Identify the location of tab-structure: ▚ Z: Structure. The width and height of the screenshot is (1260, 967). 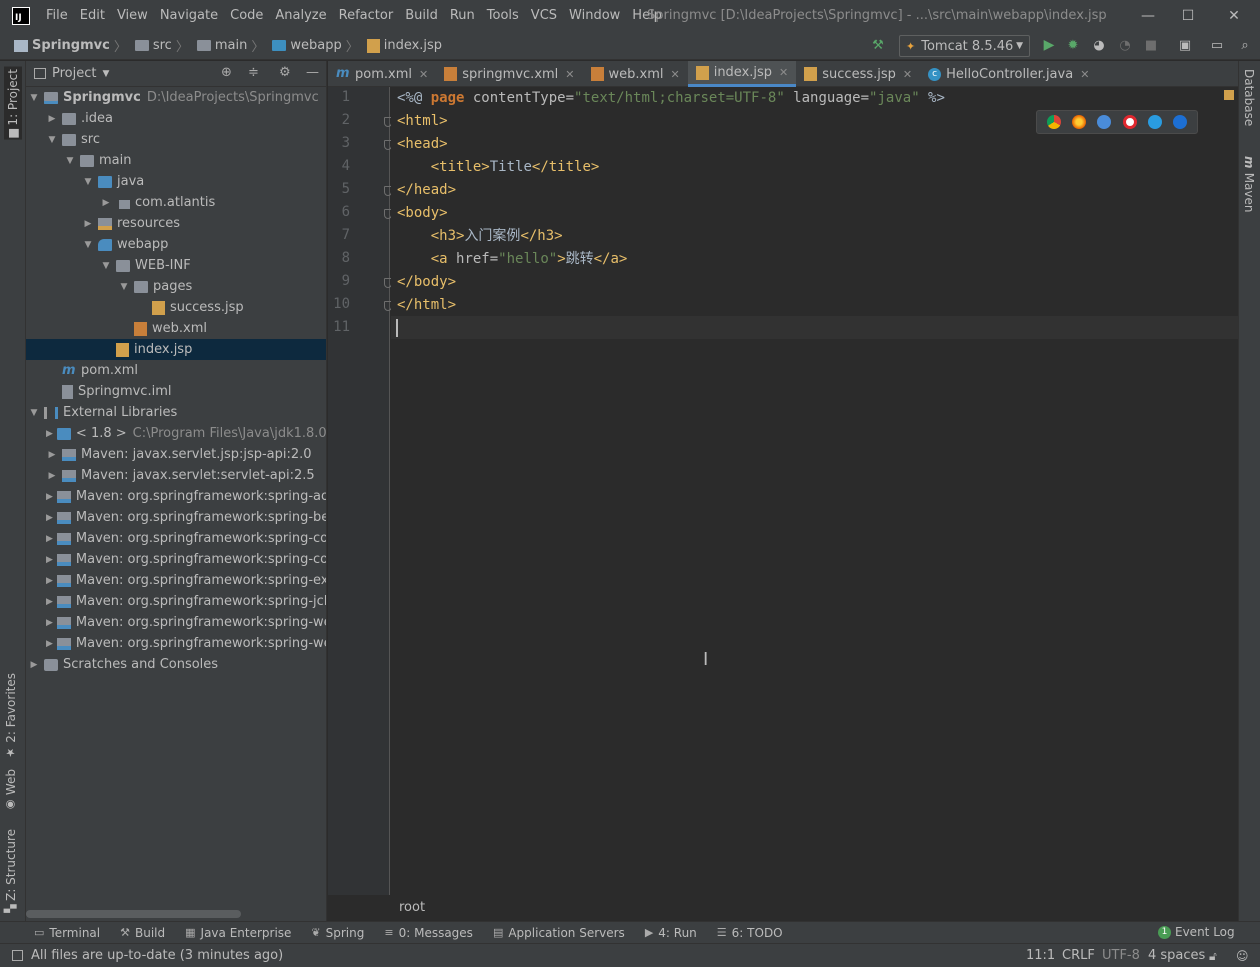
(11, 871).